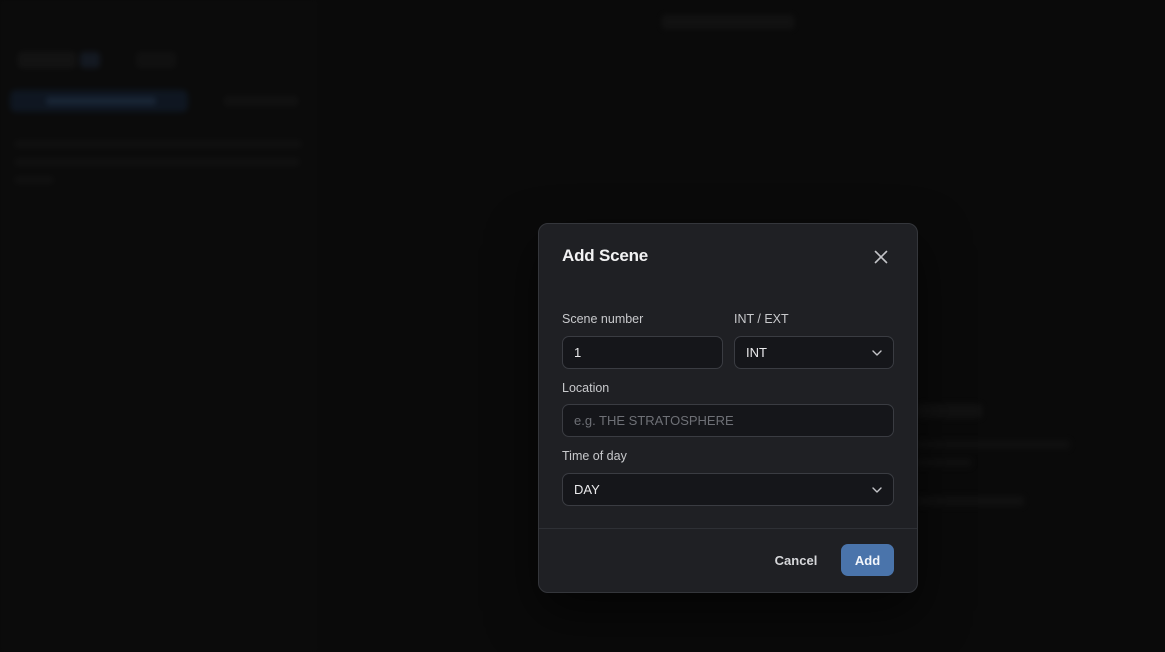 The width and height of the screenshot is (1165, 652). What do you see at coordinates (605, 255) in the screenshot?
I see `dialog-title: Add Scene` at bounding box center [605, 255].